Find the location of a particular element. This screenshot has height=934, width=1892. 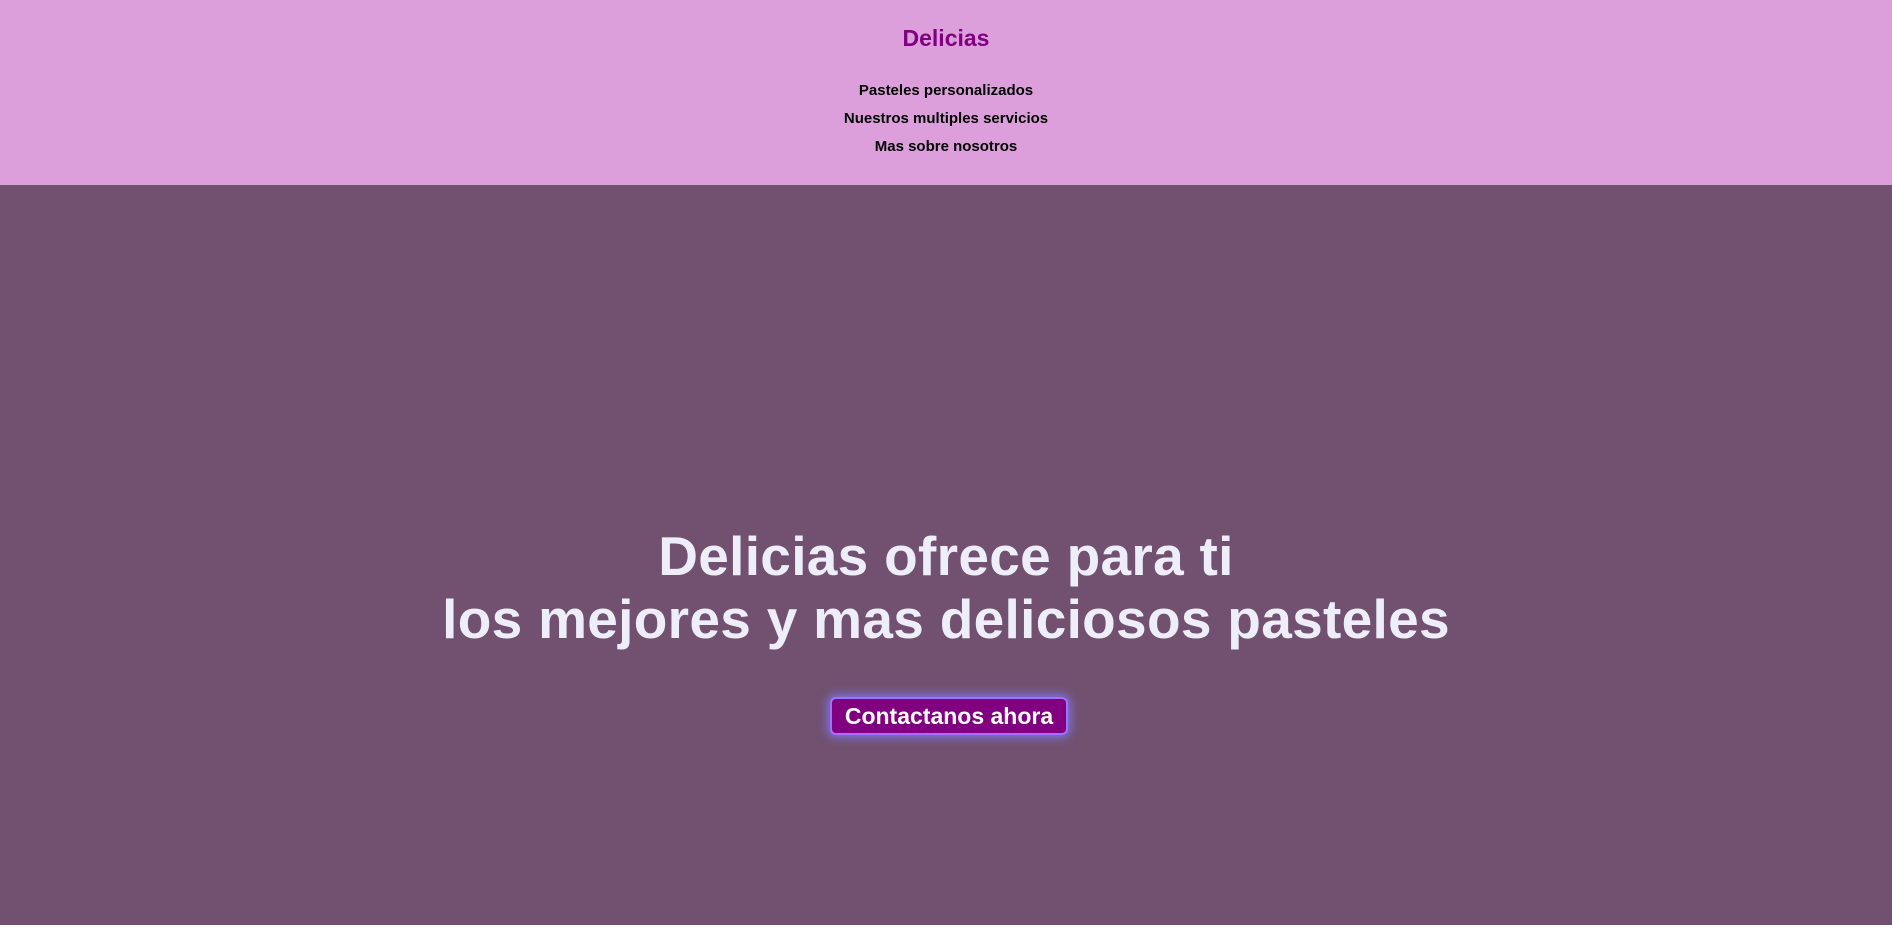

nav-item-custom-cakes: Pasteles personalizados is located at coordinates (946, 94).